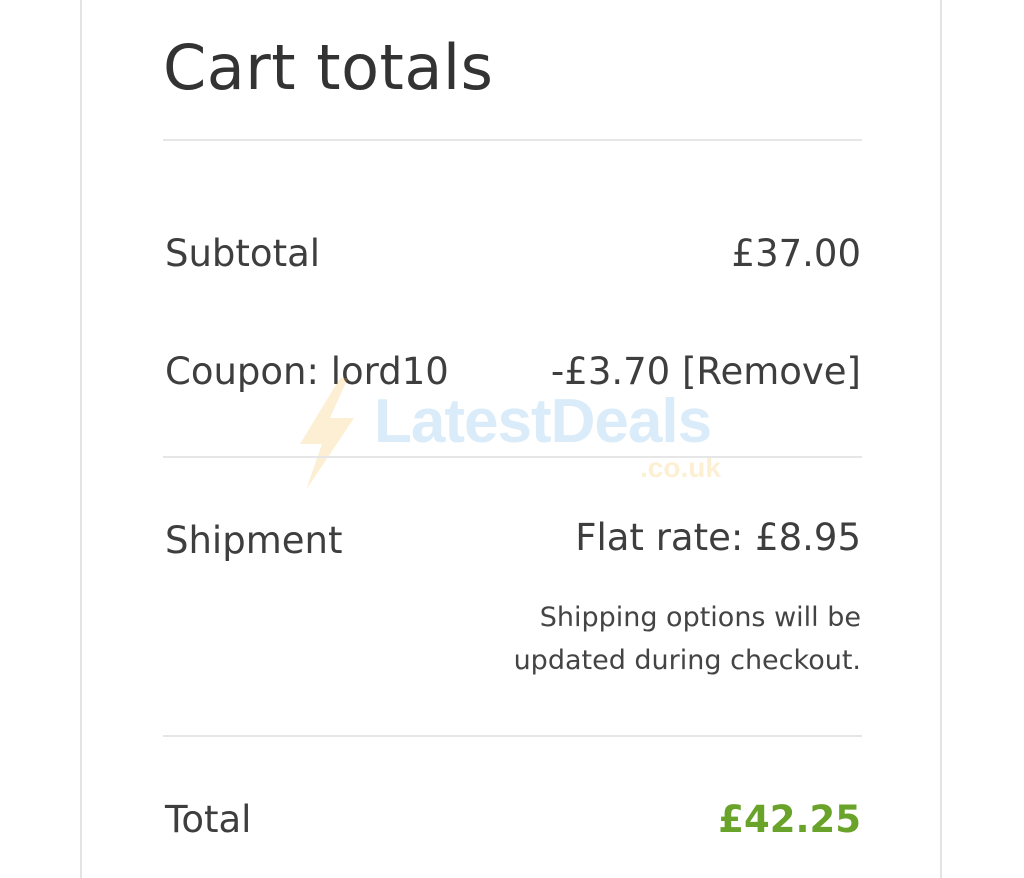 This screenshot has height=878, width=1024. Describe the element at coordinates (771, 371) in the screenshot. I see `remove-coupon-link: [Remove]` at that location.